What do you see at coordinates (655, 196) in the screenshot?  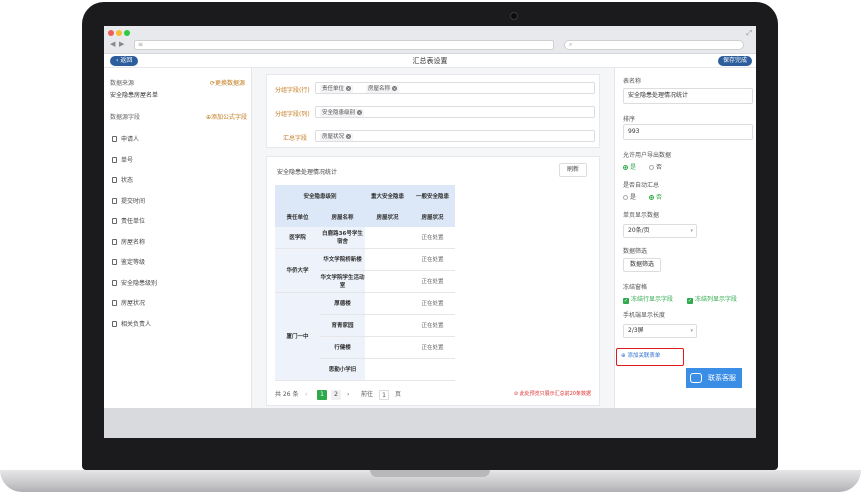 I see `auto-summary-no-radio: 否` at bounding box center [655, 196].